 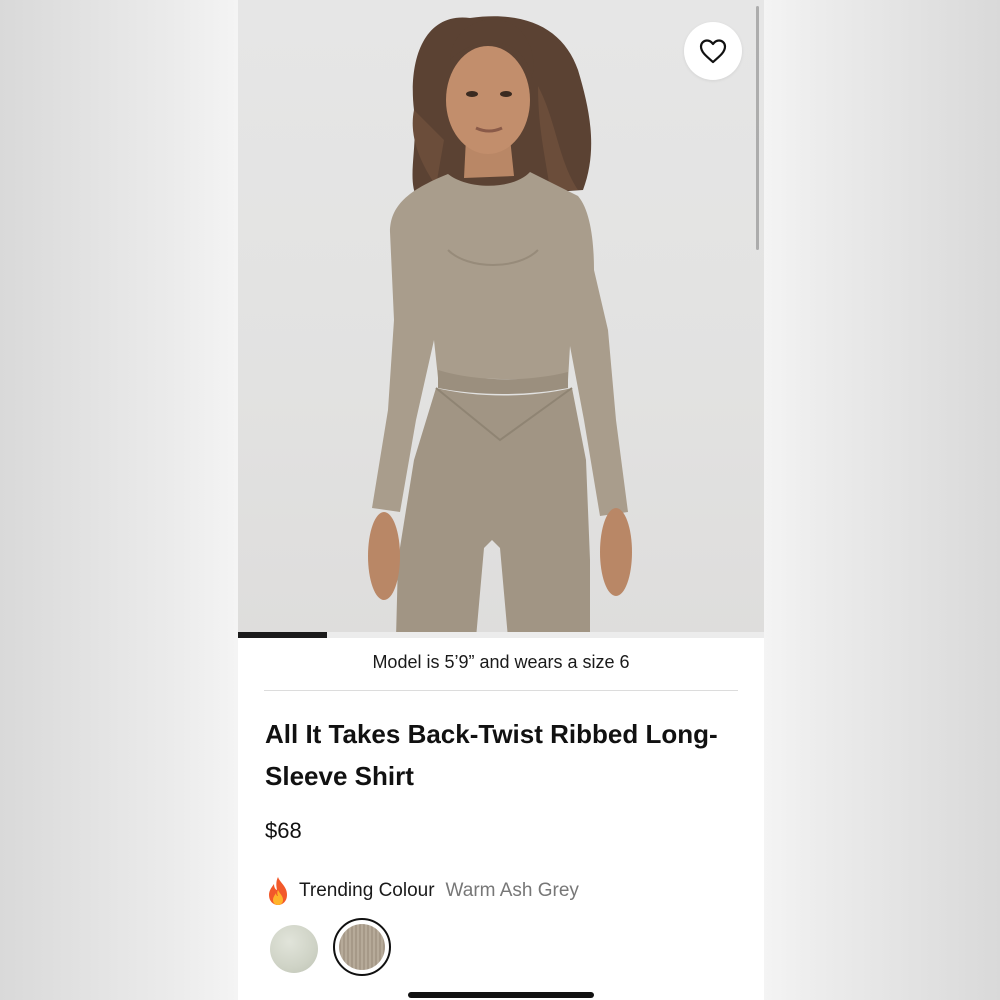 I want to click on heart-outline-icon, so click(x=713, y=51).